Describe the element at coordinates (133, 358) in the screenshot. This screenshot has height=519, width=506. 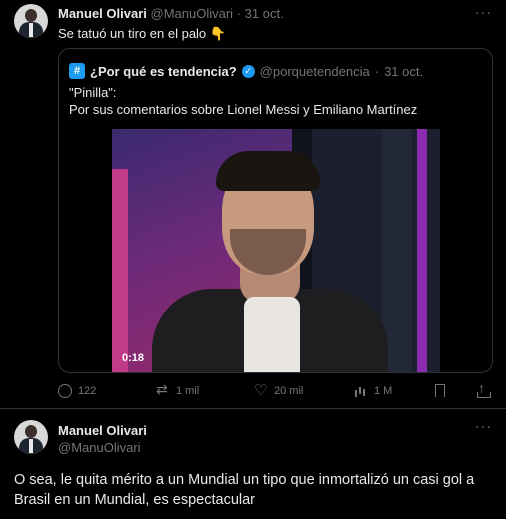
I see `video-timestamp: 0:18` at that location.